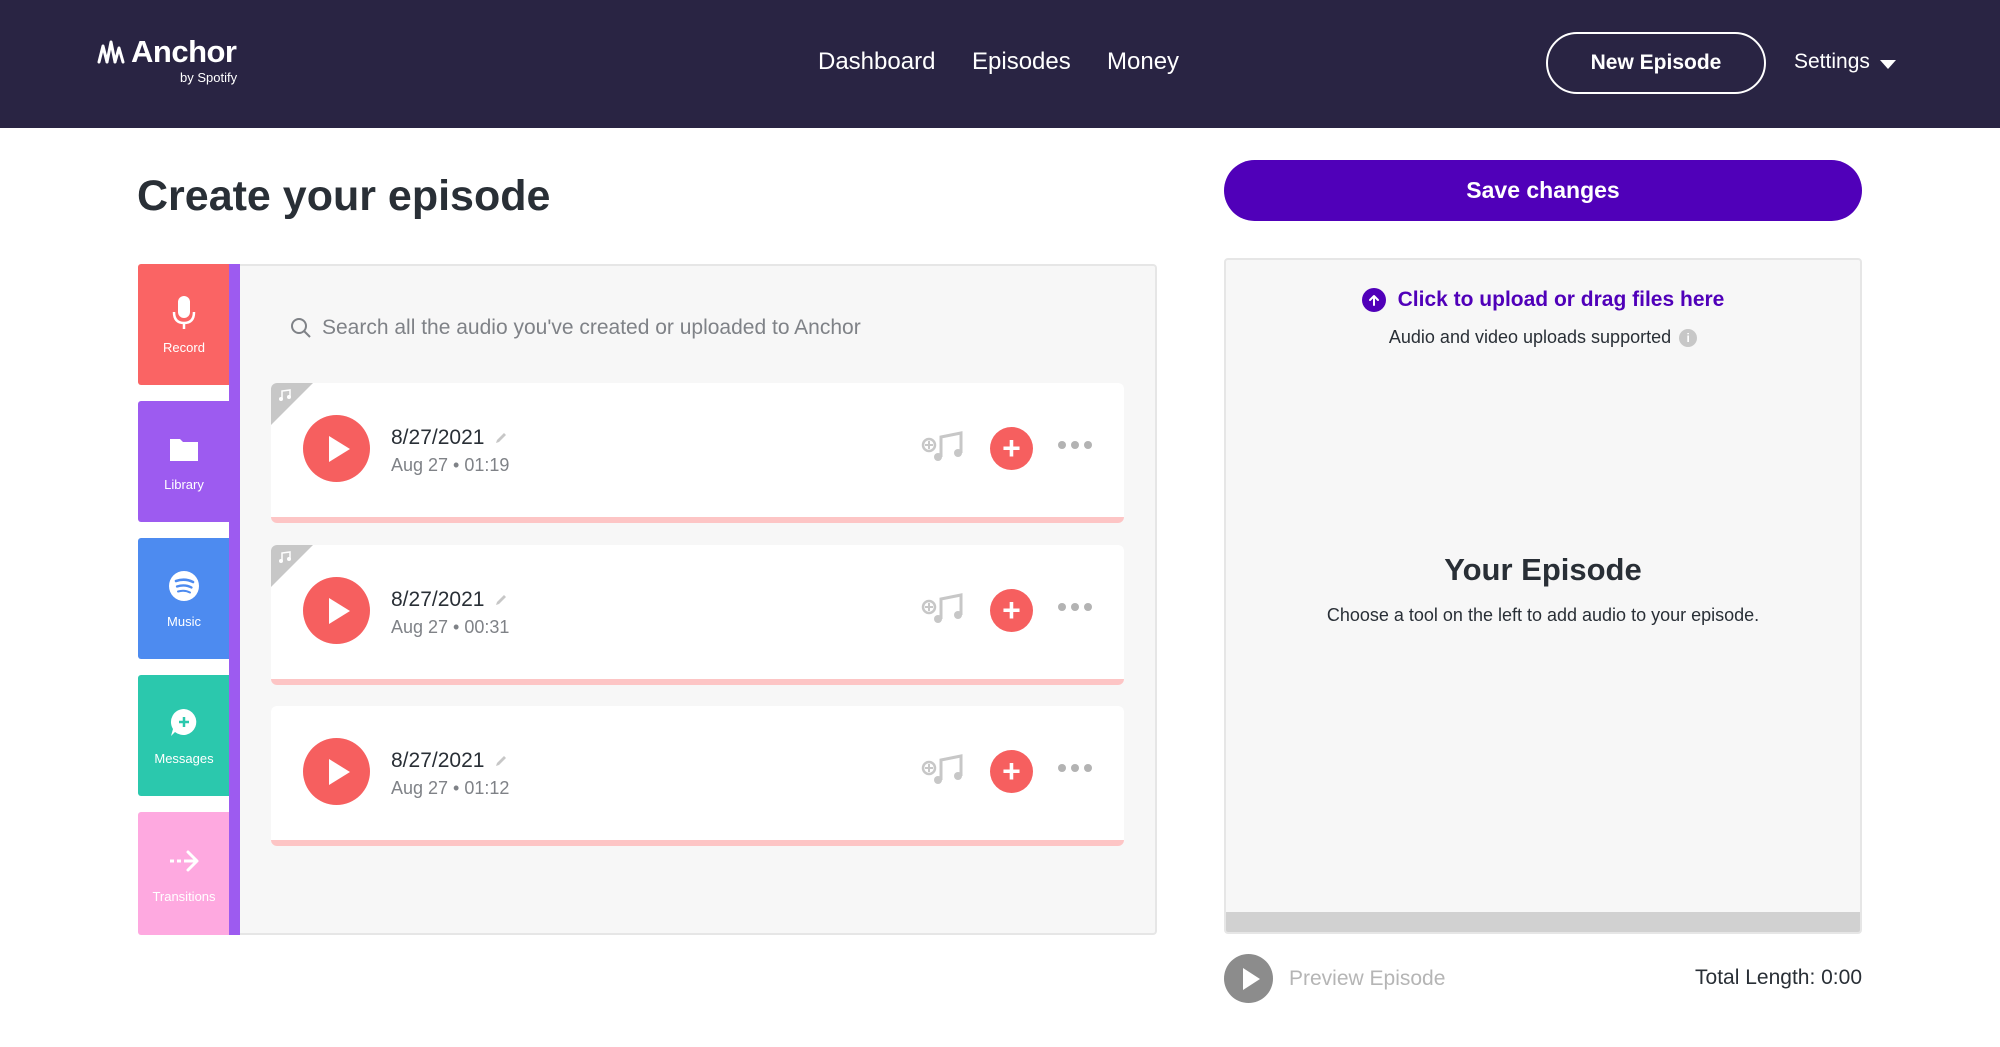 This screenshot has width=2000, height=1047. Describe the element at coordinates (111, 52) in the screenshot. I see `anchor-logo-icon` at that location.